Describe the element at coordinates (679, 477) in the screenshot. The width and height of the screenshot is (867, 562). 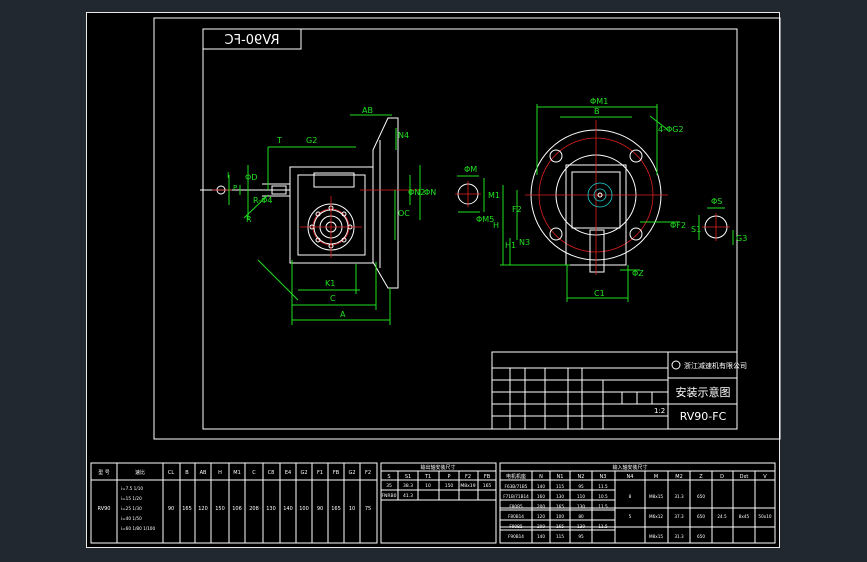
I see `table3-header: M2` at that location.